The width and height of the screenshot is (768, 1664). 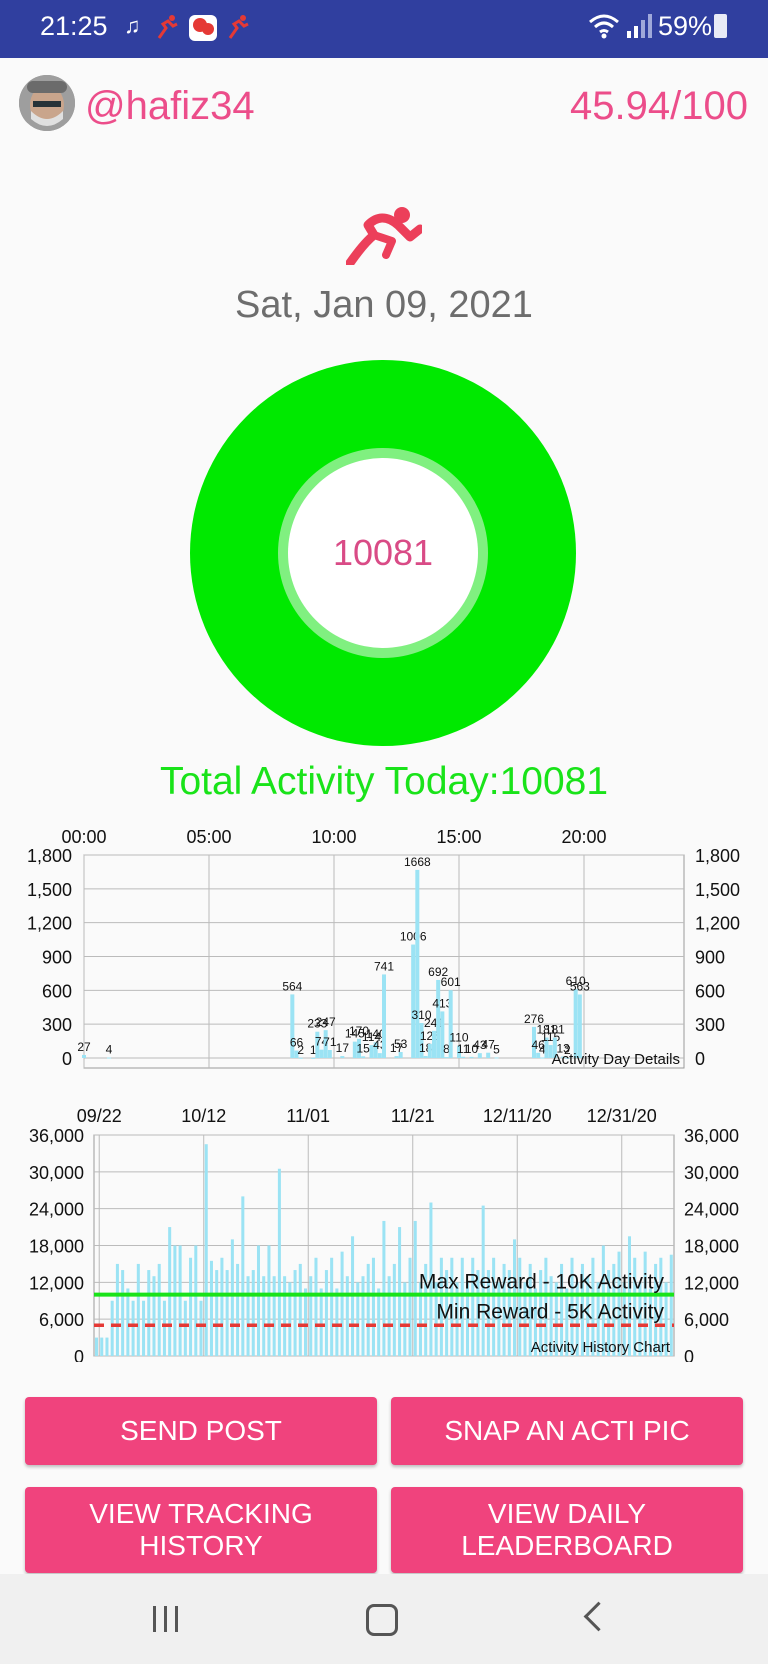 What do you see at coordinates (384, 236) in the screenshot?
I see `runner-icon` at bounding box center [384, 236].